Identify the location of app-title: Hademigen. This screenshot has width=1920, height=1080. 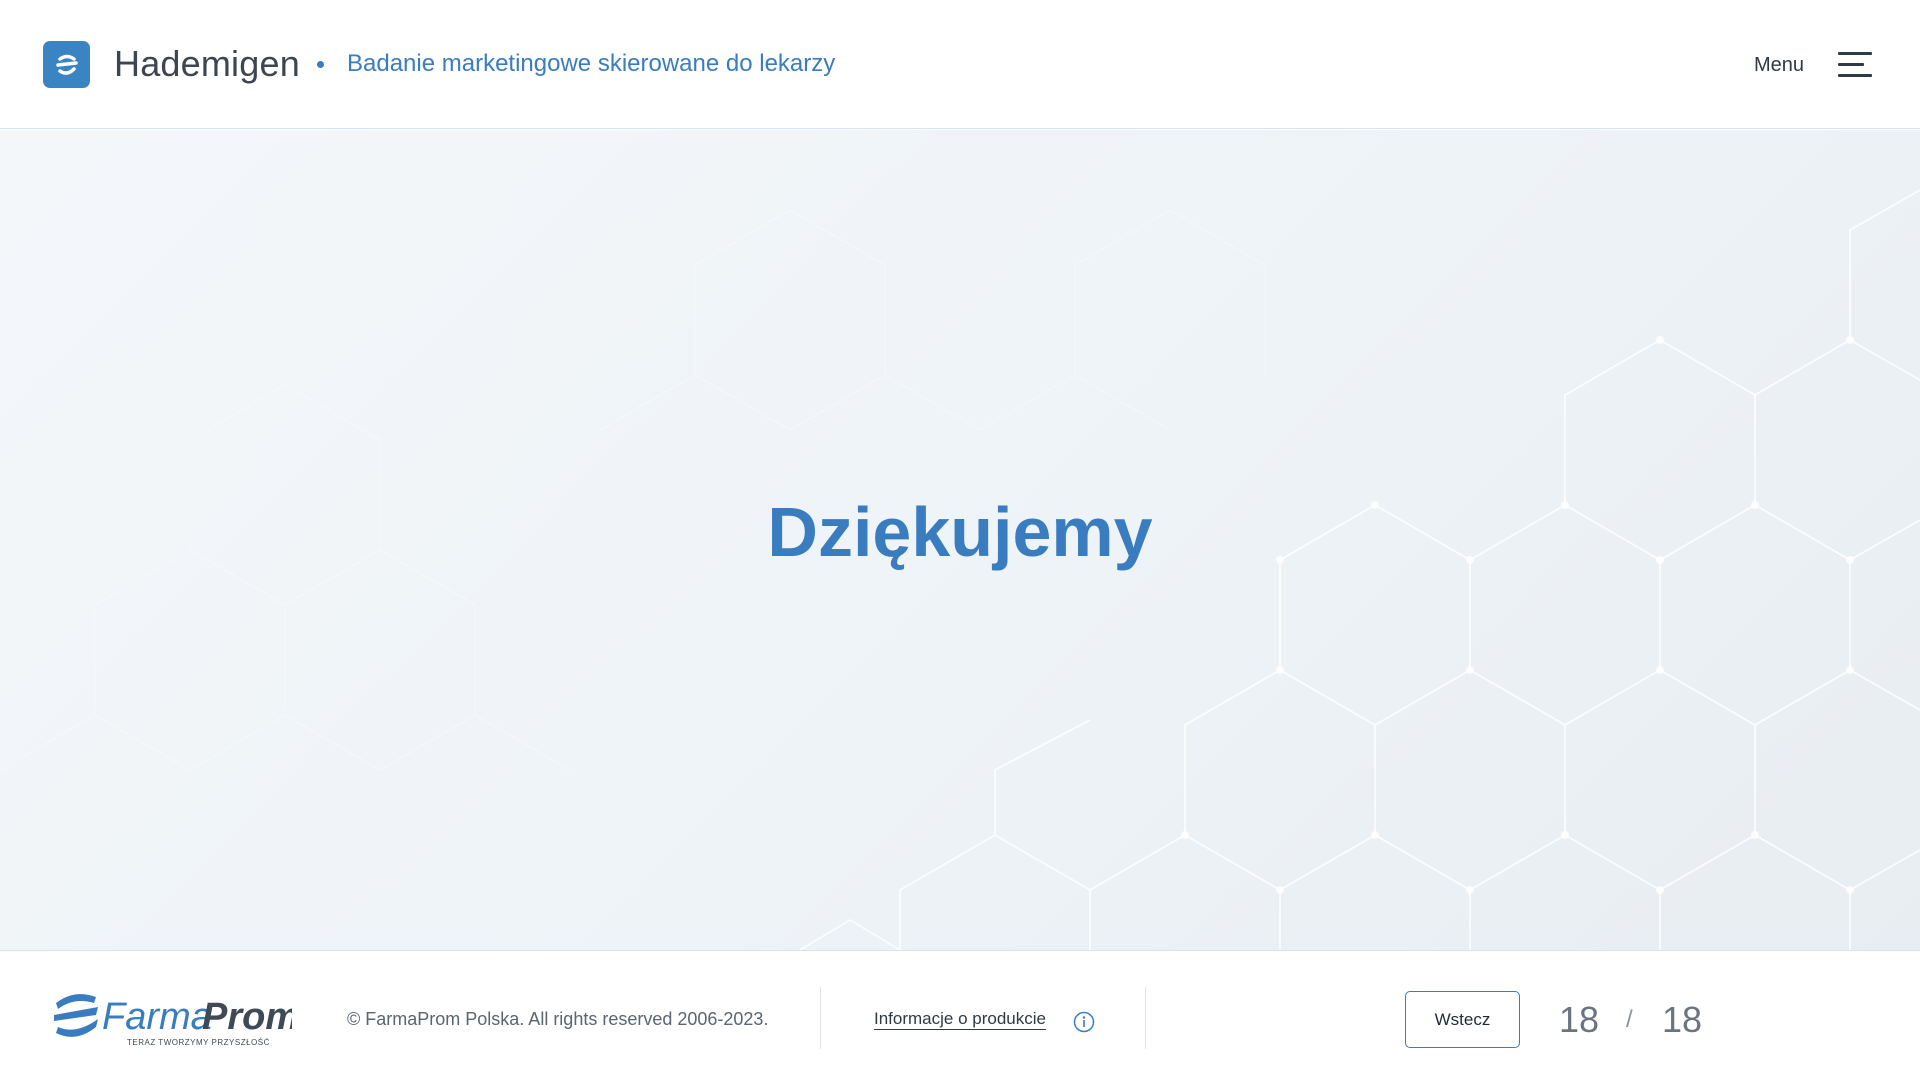
(207, 63).